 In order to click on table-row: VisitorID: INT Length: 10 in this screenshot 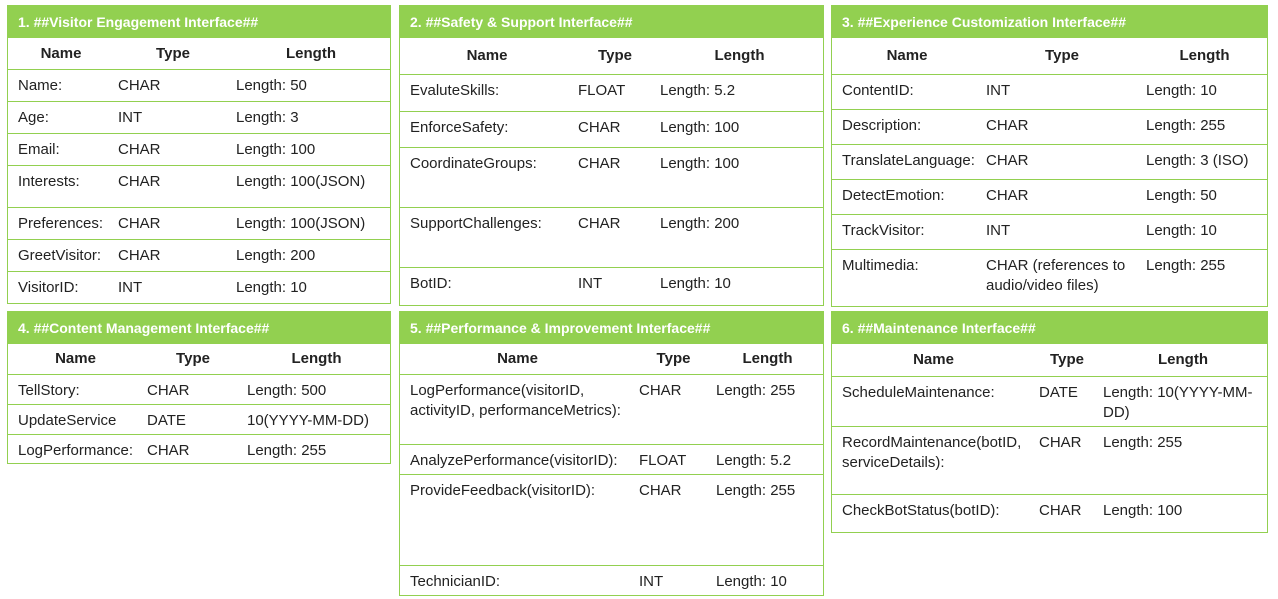, I will do `click(199, 287)`.